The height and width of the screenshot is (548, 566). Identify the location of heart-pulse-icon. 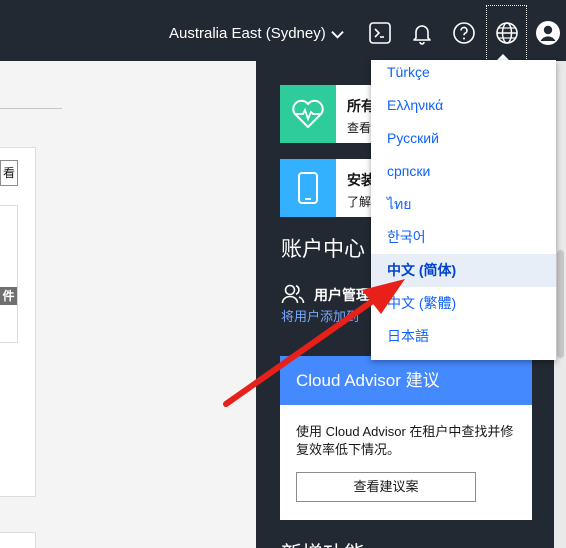
(308, 114).